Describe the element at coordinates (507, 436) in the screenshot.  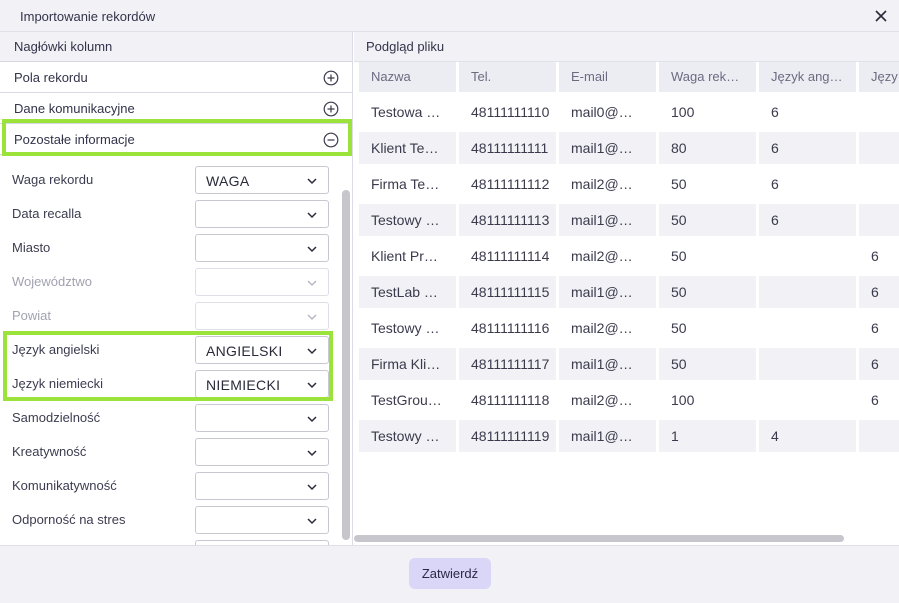
I see `table-cell: 48111111119` at that location.